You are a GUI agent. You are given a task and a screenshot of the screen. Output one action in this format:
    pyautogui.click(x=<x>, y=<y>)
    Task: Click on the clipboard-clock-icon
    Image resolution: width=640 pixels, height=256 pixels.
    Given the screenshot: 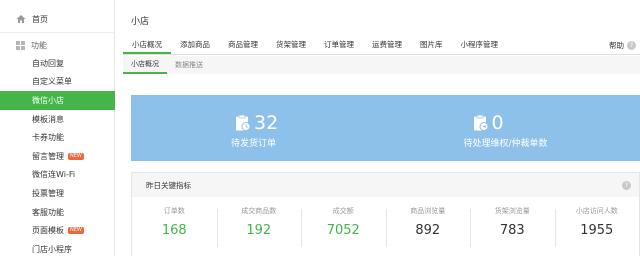 What is the action you would take?
    pyautogui.click(x=243, y=122)
    